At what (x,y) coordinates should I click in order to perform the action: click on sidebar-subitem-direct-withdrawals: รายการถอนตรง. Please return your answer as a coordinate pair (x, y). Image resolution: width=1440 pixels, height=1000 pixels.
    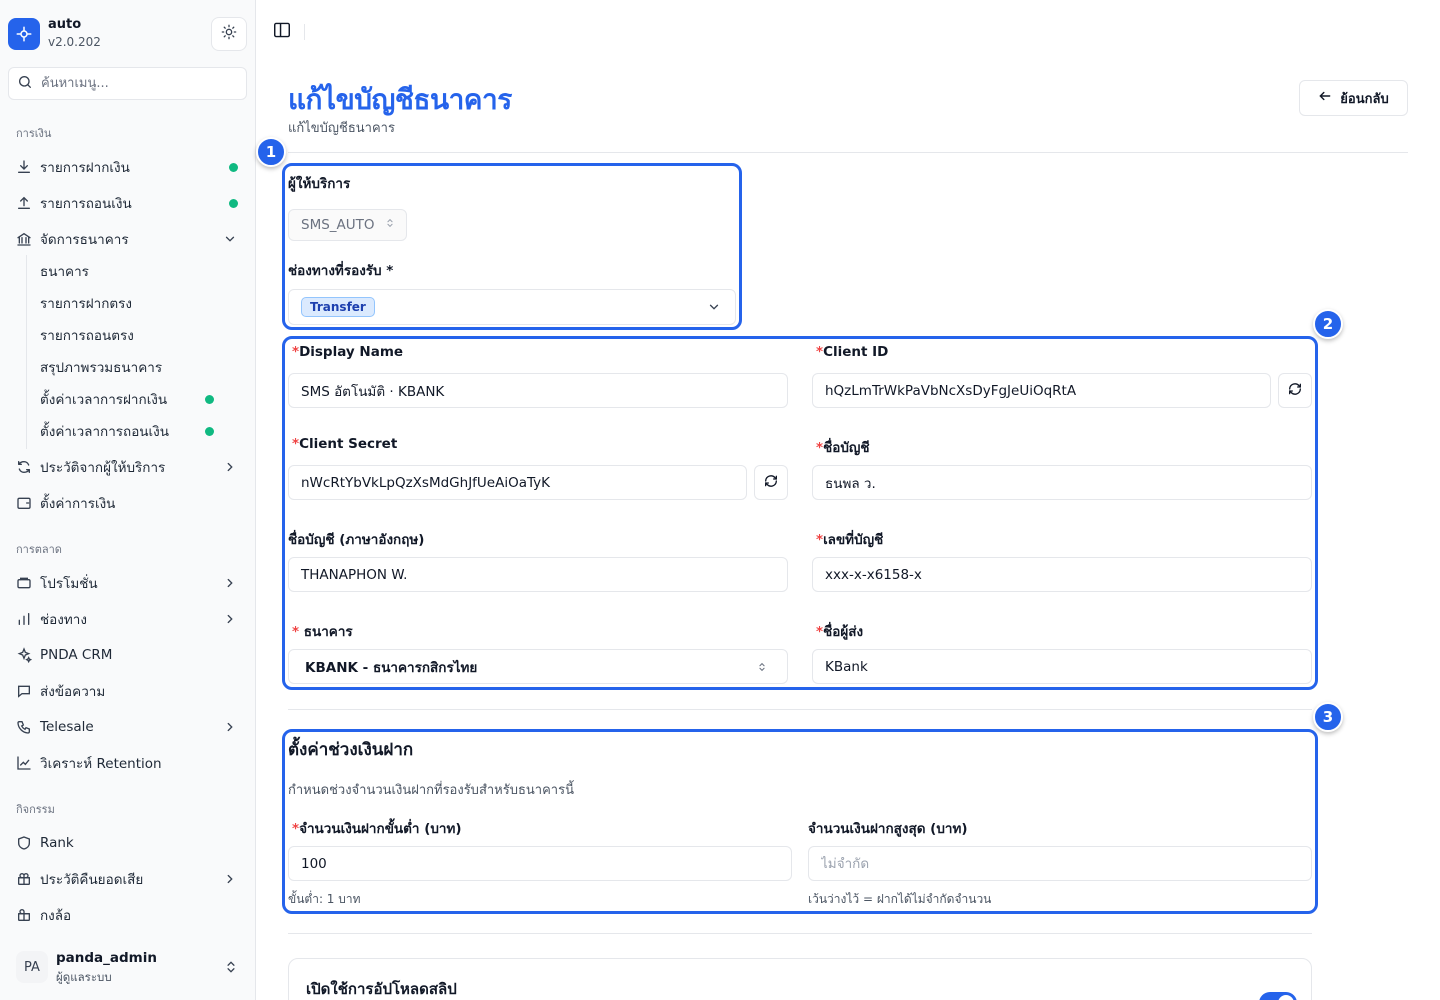
    Looking at the image, I should click on (135, 335).